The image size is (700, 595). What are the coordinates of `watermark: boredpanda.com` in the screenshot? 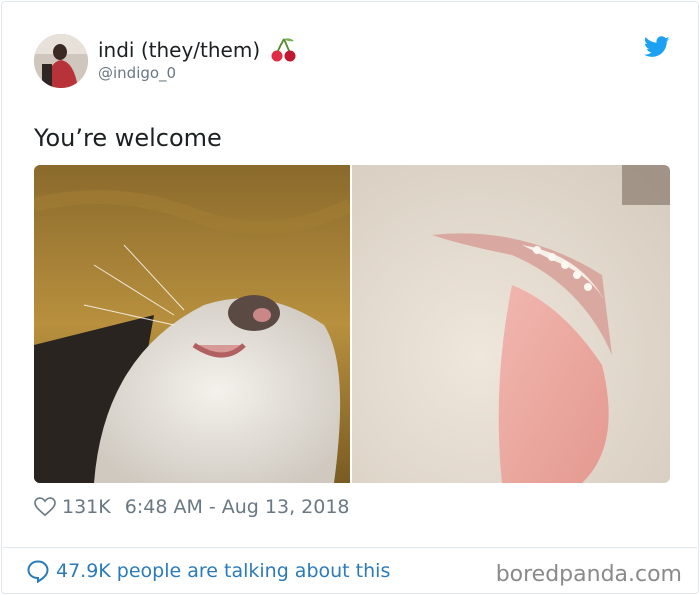 It's located at (588, 574).